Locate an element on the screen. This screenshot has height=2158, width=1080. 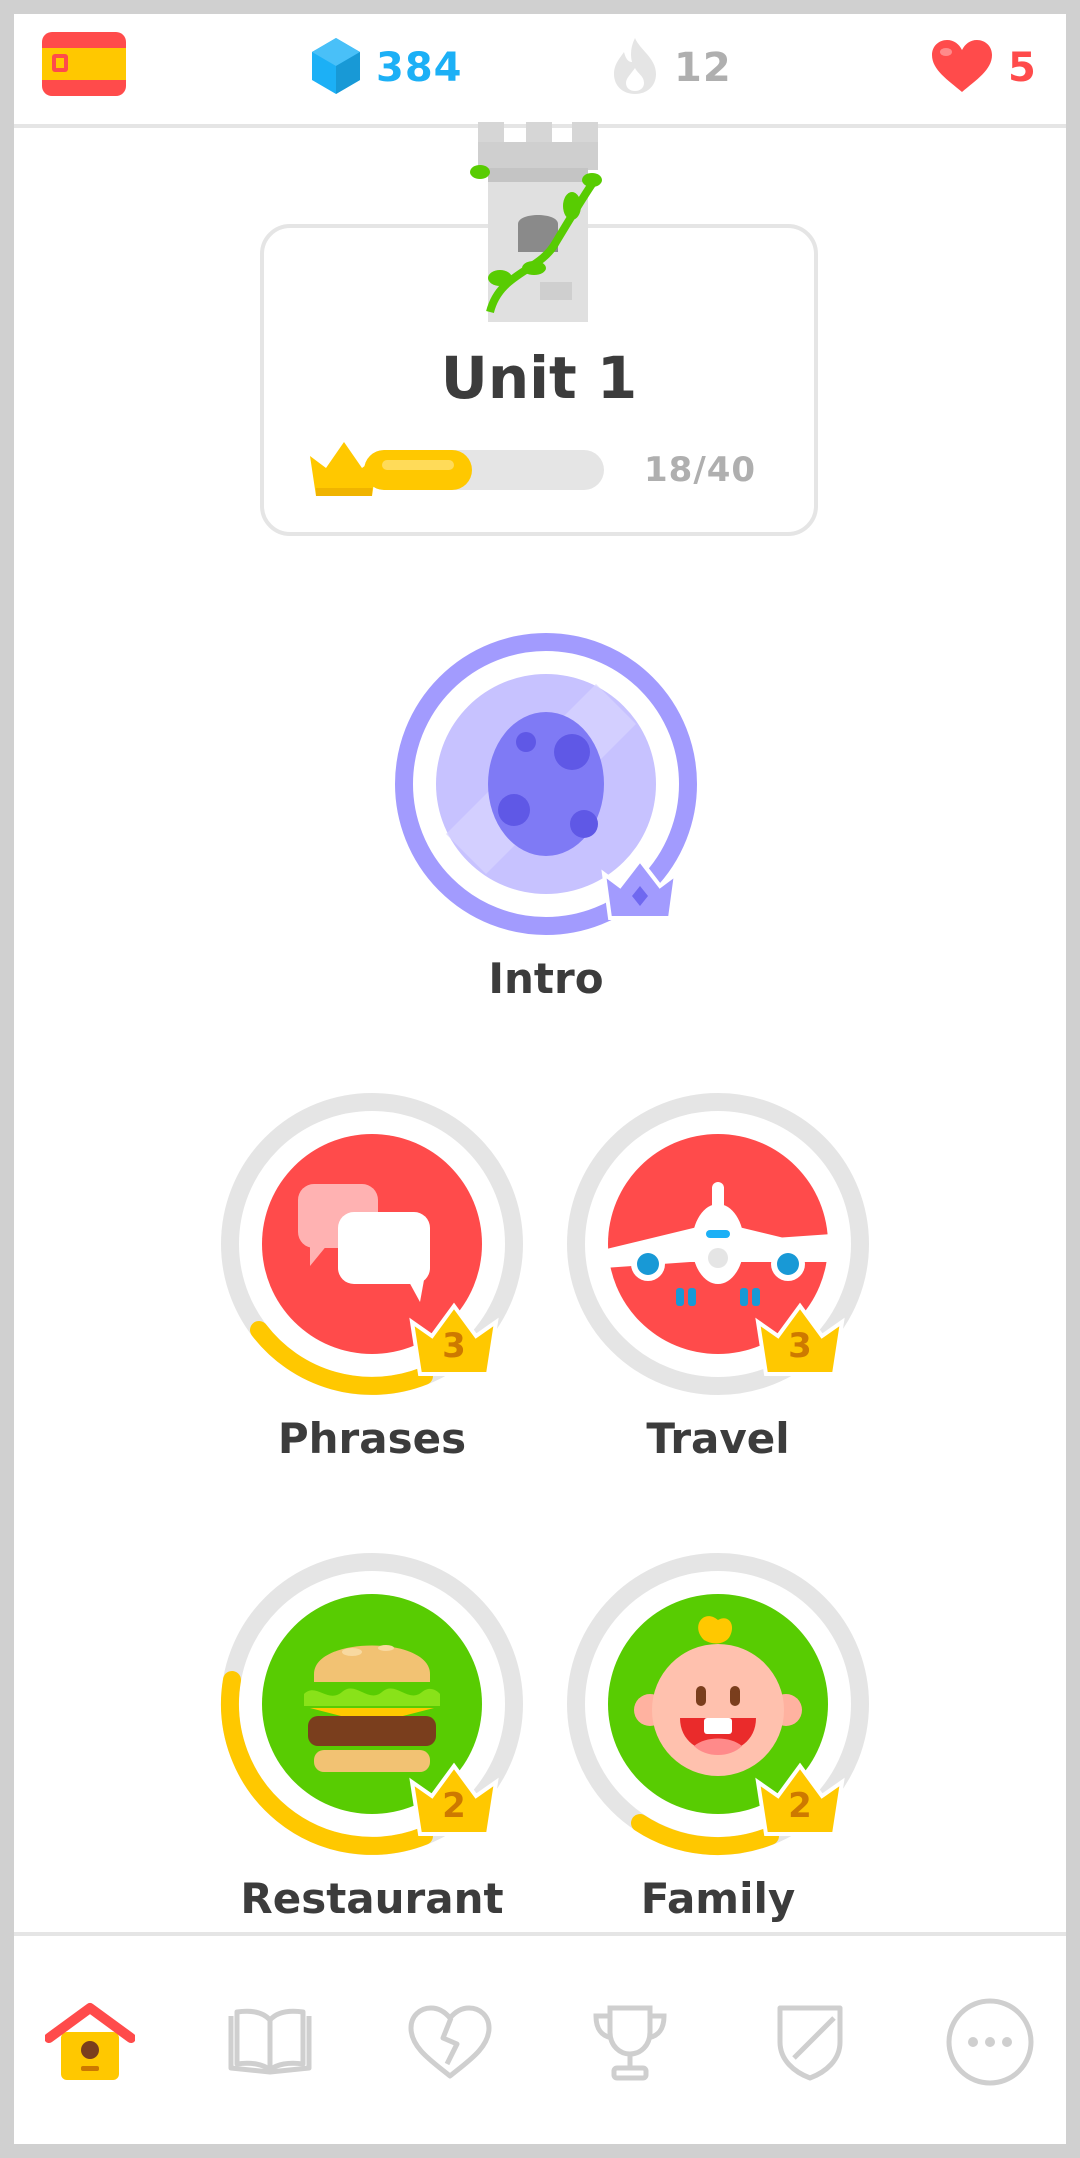
skill-restaurant: 2 Restaurant is located at coordinates (372, 1734).